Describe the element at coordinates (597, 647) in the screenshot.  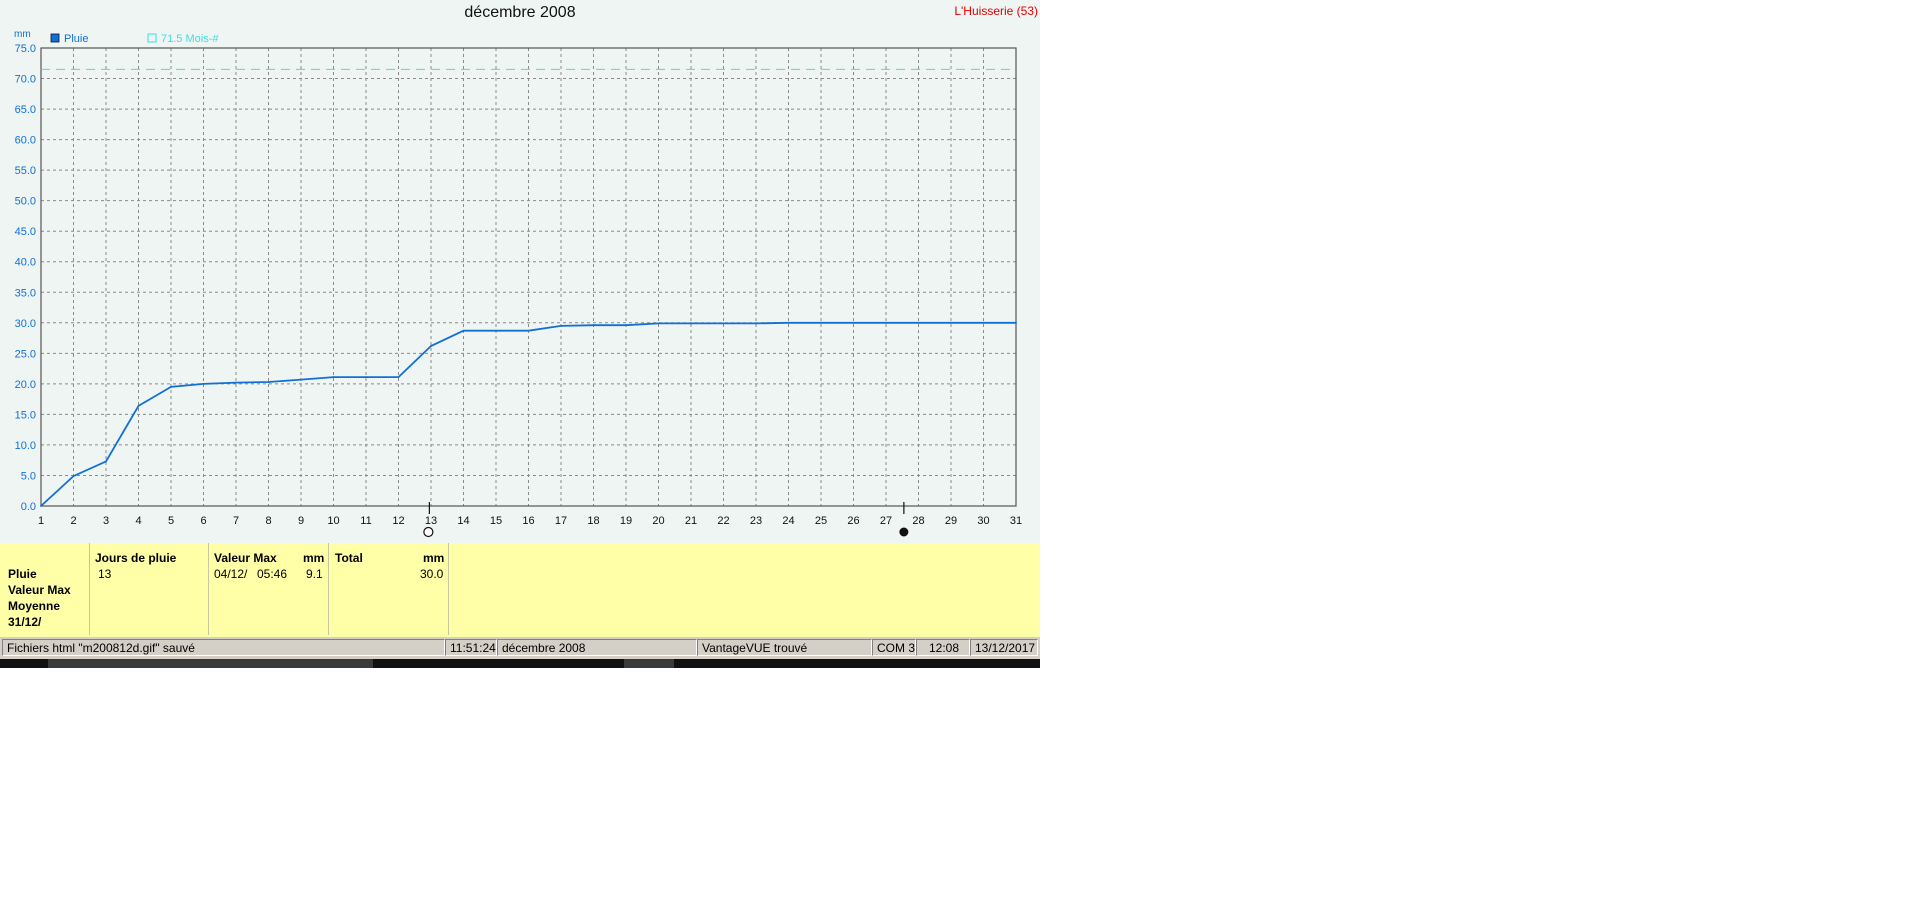
I see `status-period: décembre 2008` at that location.